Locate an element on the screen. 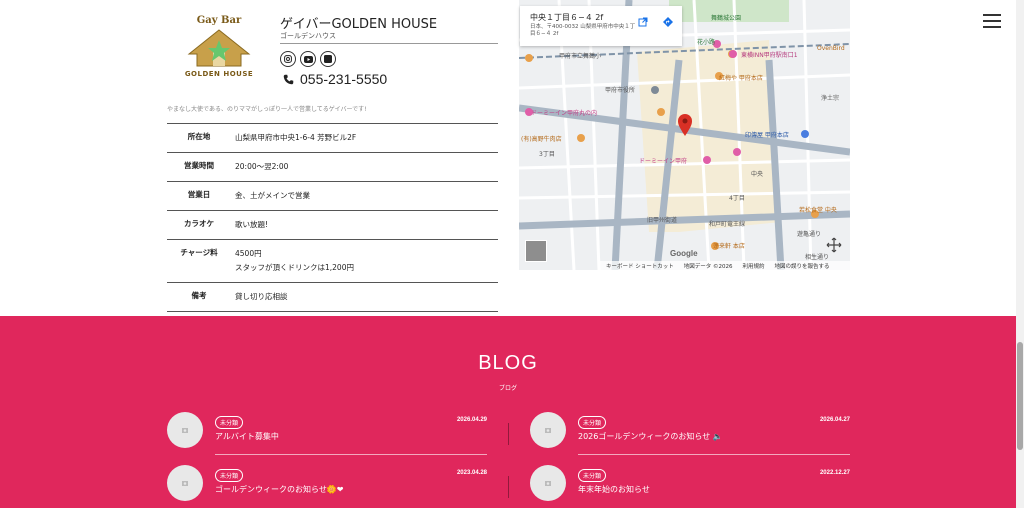 The height and width of the screenshot is (508, 1024). shop-kana: ゴールデンハウス is located at coordinates (308, 36).